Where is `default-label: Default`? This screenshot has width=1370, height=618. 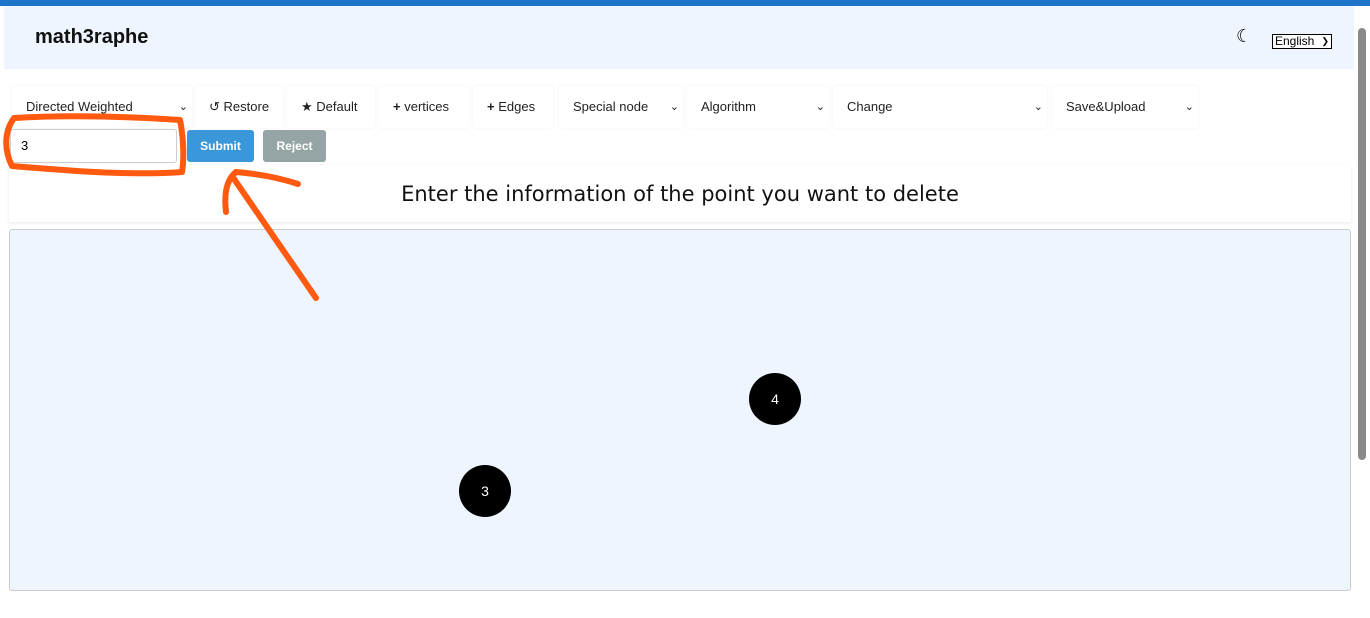
default-label: Default is located at coordinates (337, 106).